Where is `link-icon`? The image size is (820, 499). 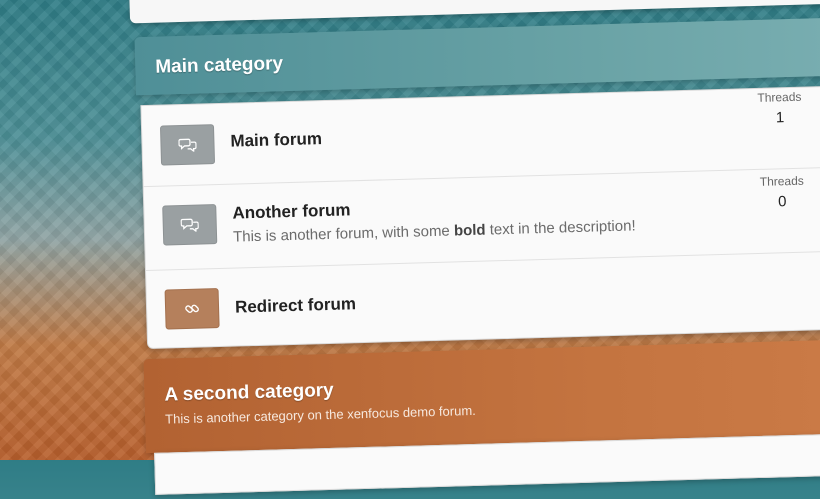 link-icon is located at coordinates (192, 309).